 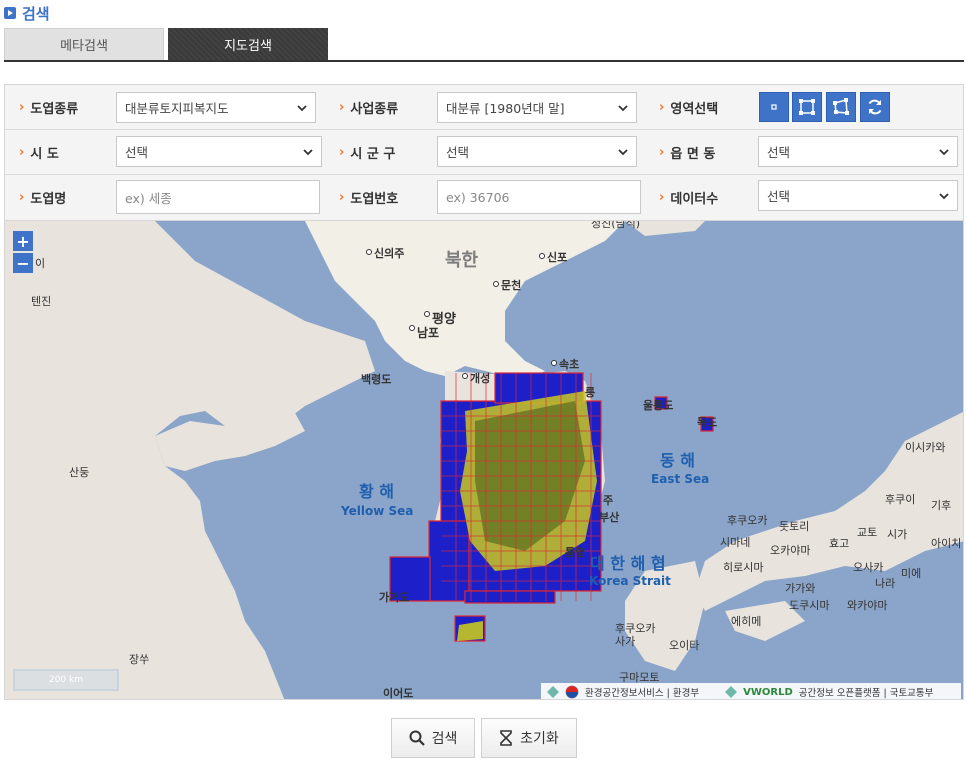 I want to click on map-label-okayama: 오카야마, so click(x=790, y=550).